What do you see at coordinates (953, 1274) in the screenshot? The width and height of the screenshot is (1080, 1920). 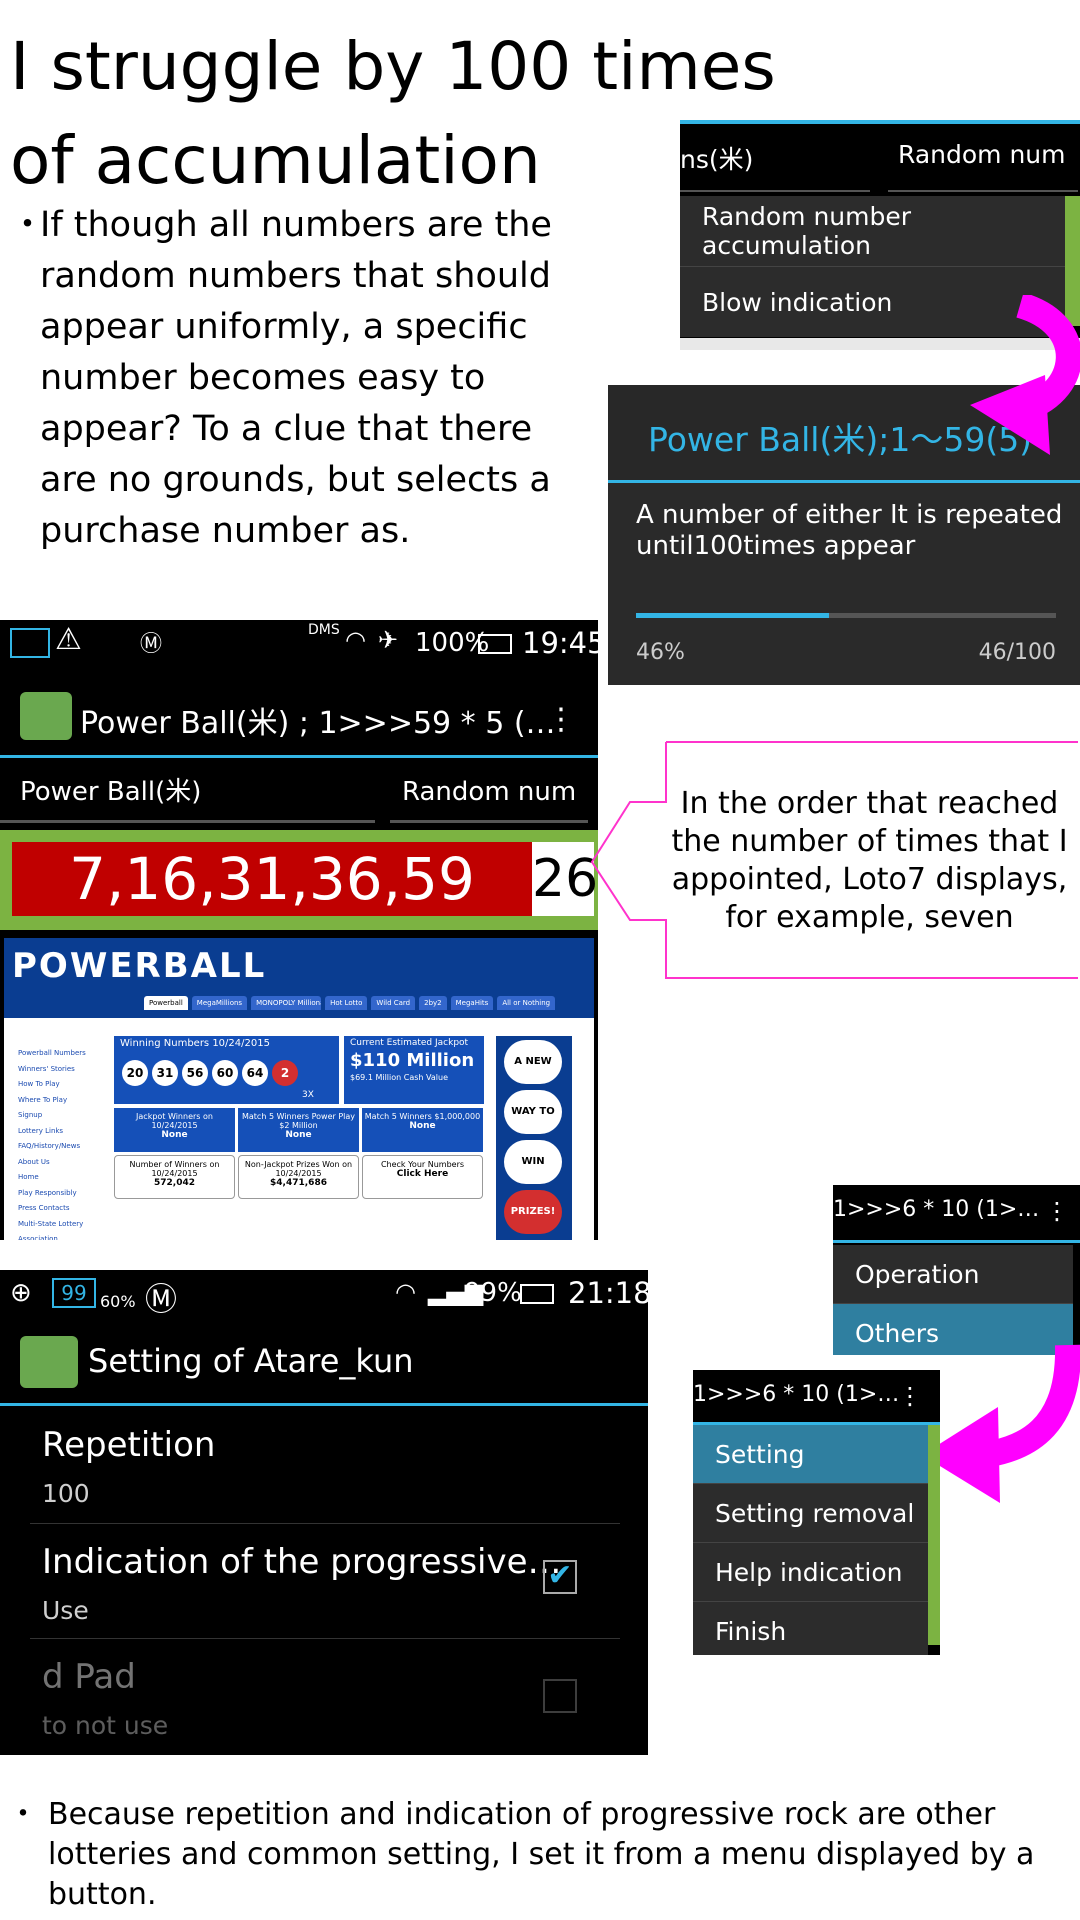 I see `menu-item-operation: Operation` at bounding box center [953, 1274].